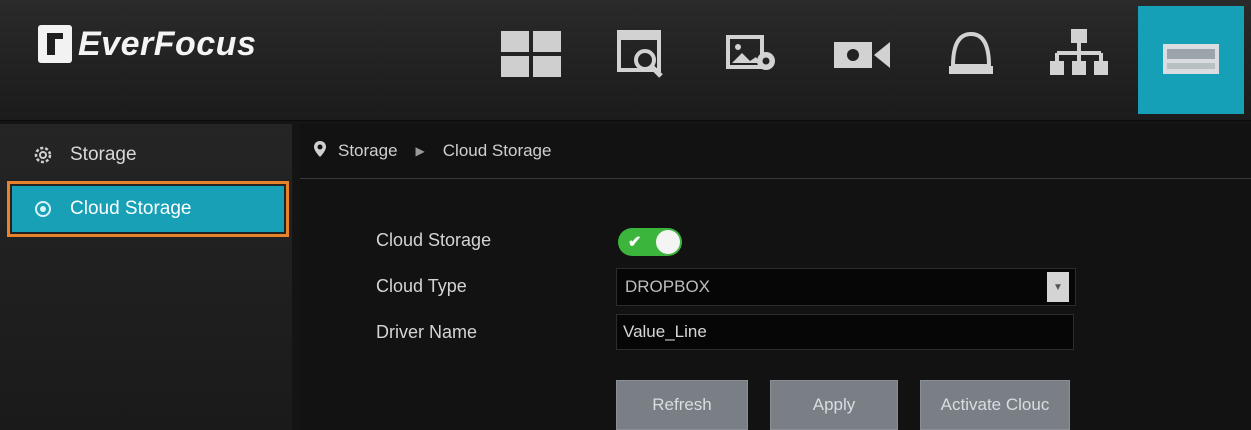 Image resolution: width=1251 pixels, height=430 pixels. Describe the element at coordinates (971, 54) in the screenshot. I see `alarm-bell-icon` at that location.